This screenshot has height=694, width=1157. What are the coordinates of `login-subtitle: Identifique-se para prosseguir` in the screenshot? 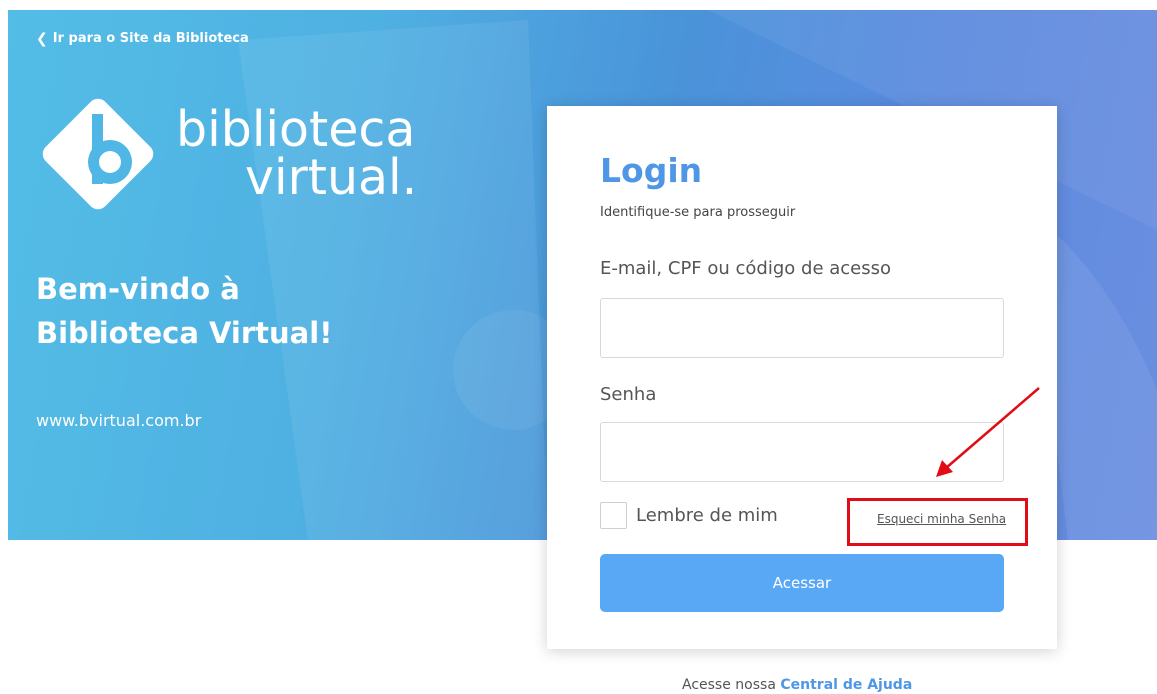 It's located at (698, 212).